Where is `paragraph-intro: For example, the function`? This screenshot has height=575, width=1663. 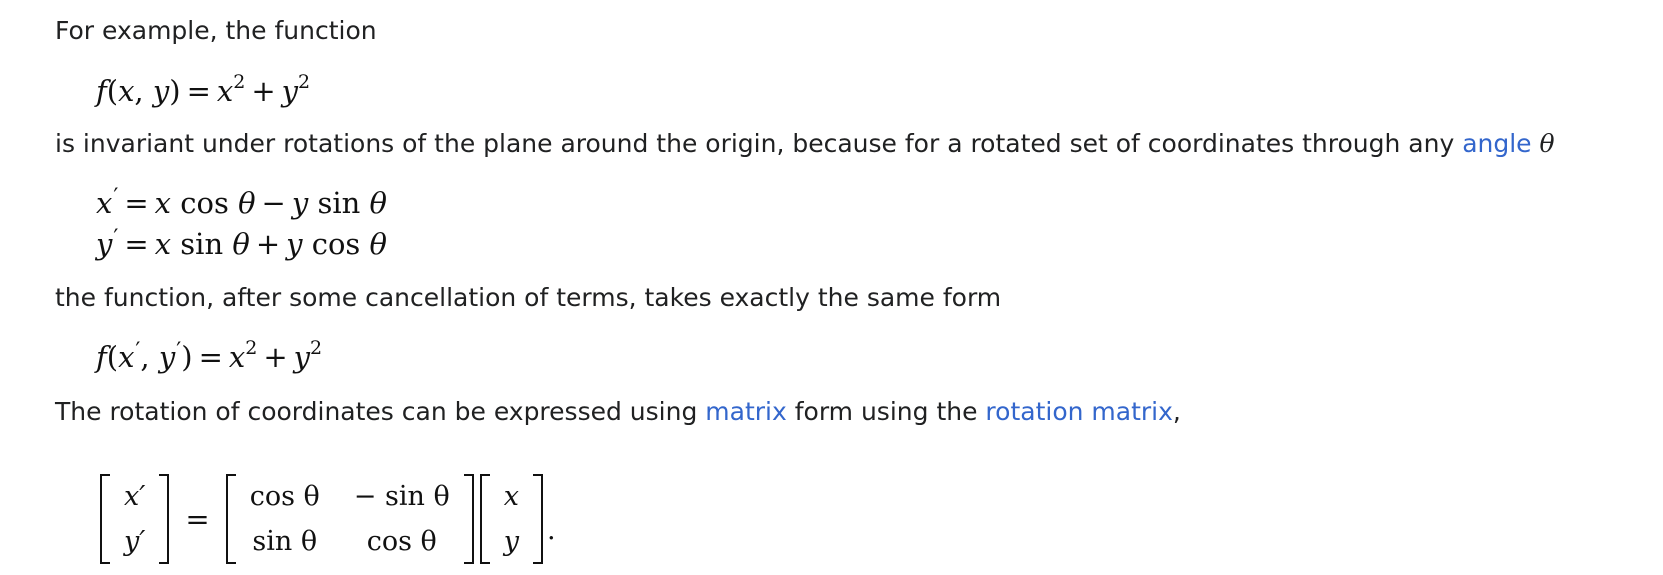
paragraph-intro: For example, the function is located at coordinates (216, 30).